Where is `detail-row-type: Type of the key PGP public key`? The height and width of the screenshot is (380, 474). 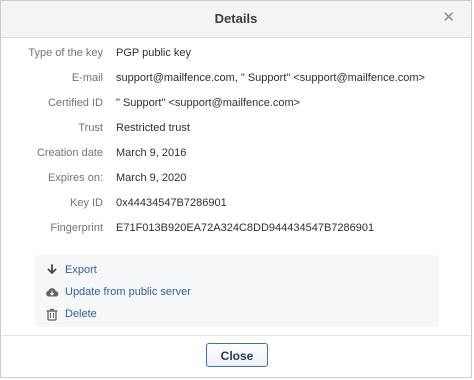 detail-row-type: Type of the key PGP public key is located at coordinates (236, 55).